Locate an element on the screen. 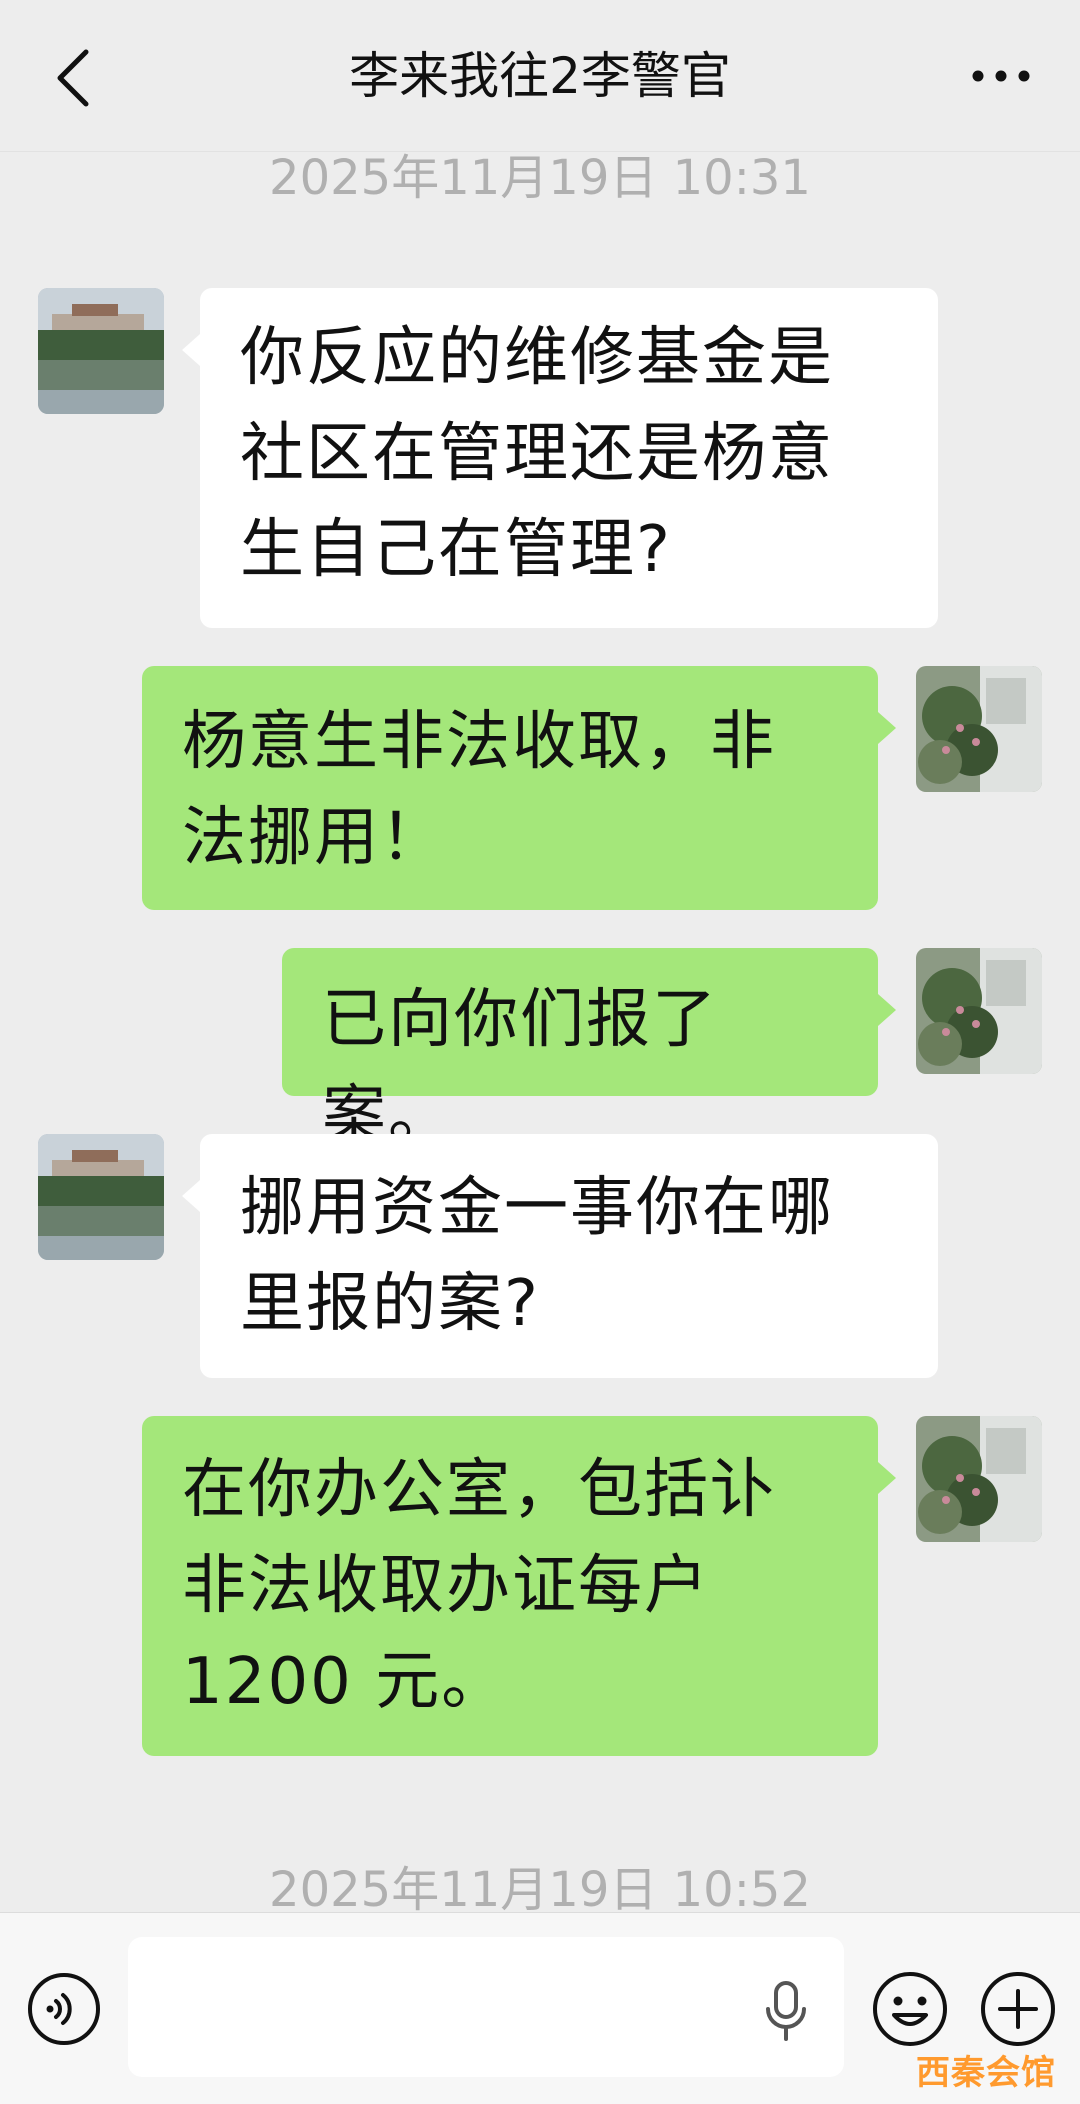 The width and height of the screenshot is (1080, 2104). microphone-button is located at coordinates (786, 2011).